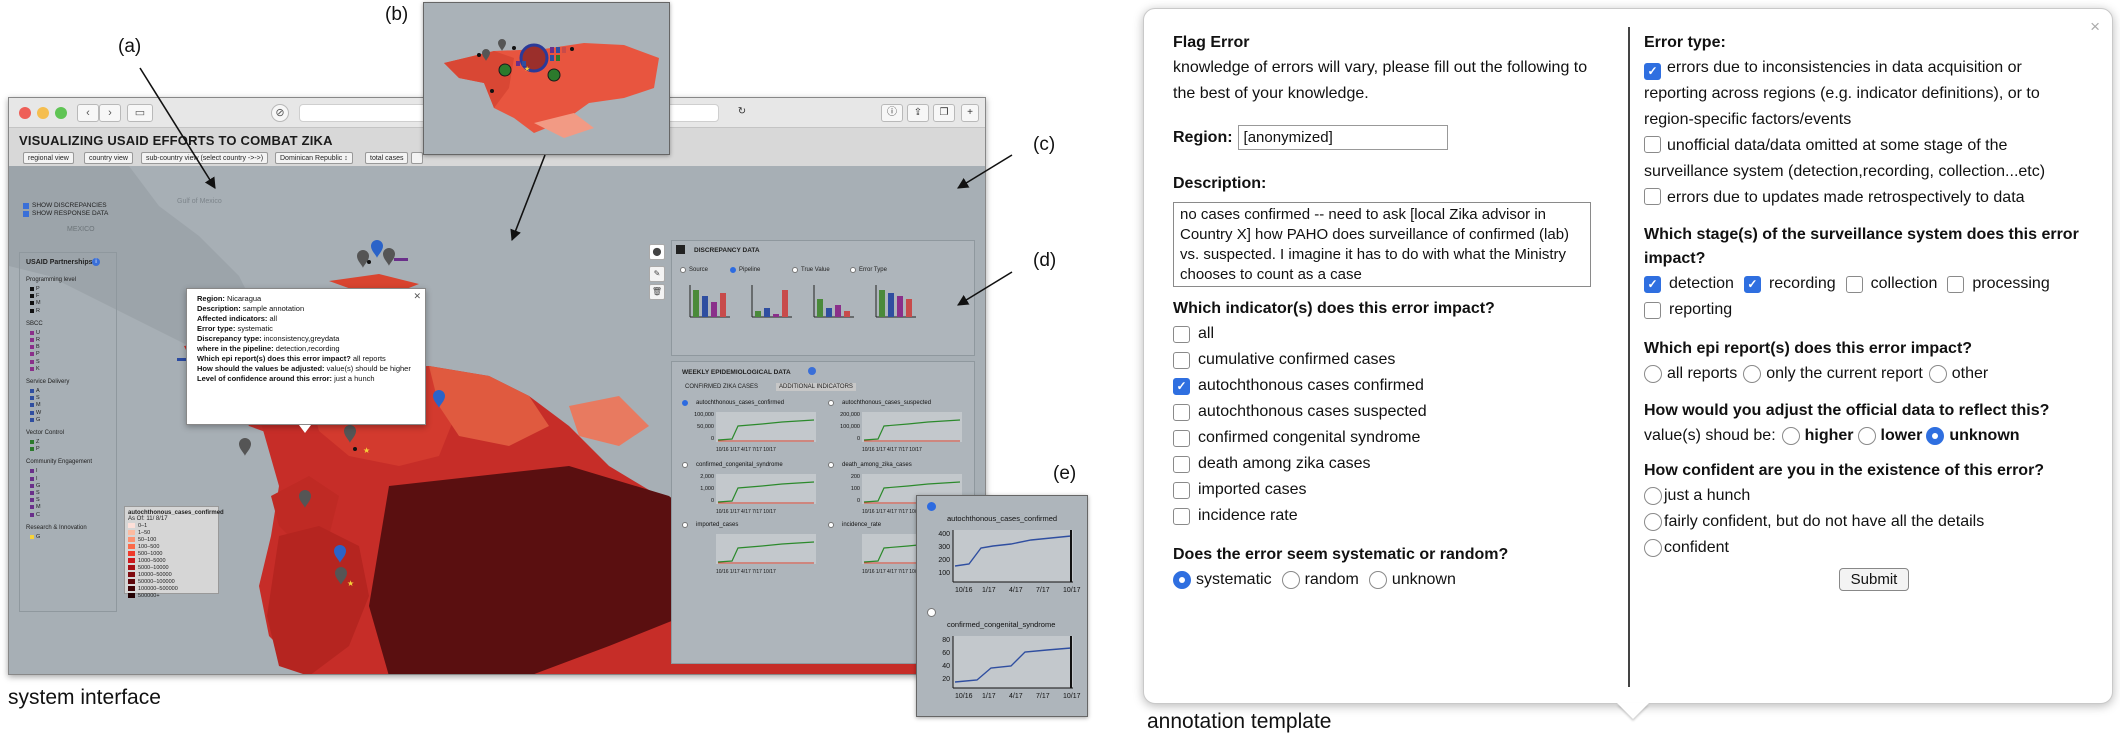 The width and height of the screenshot is (2120, 739). I want to click on share-icon: ⇪, so click(918, 113).